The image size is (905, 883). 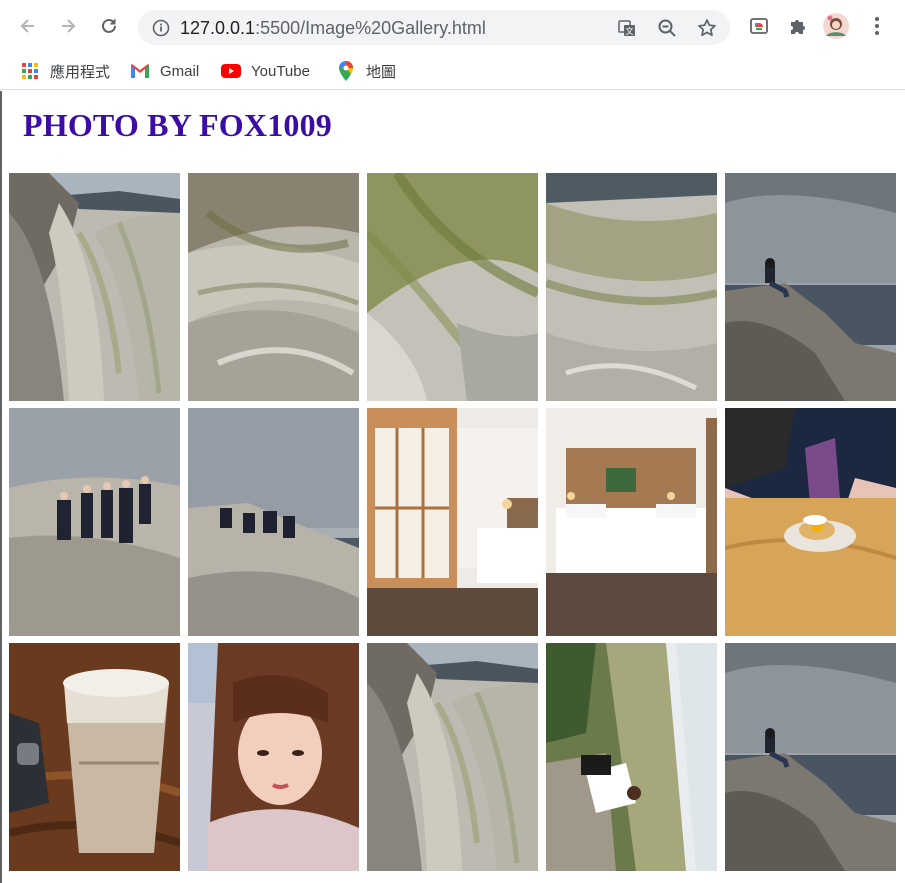 What do you see at coordinates (280, 71) in the screenshot?
I see `bookmark-label: YouTube` at bounding box center [280, 71].